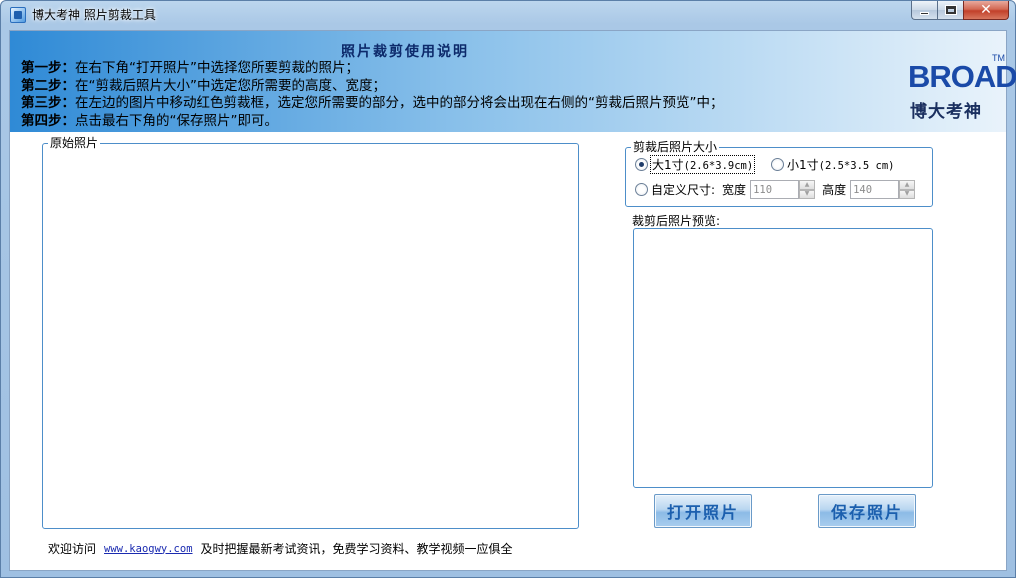 The image size is (1016, 578). I want to click on width-label: 宽度, so click(734, 190).